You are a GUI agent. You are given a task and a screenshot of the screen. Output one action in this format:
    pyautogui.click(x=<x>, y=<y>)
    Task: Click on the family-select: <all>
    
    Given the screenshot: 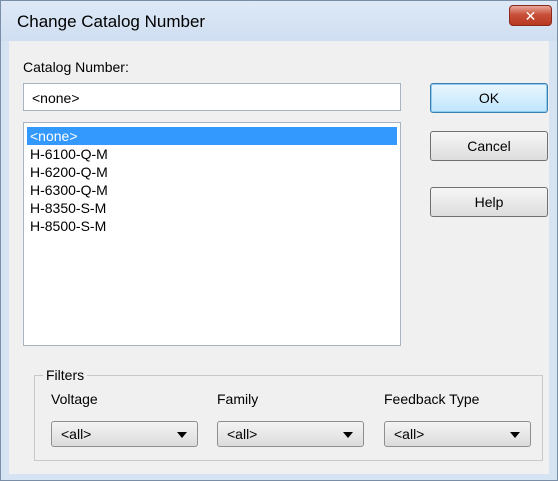 What is the action you would take?
    pyautogui.click(x=290, y=434)
    